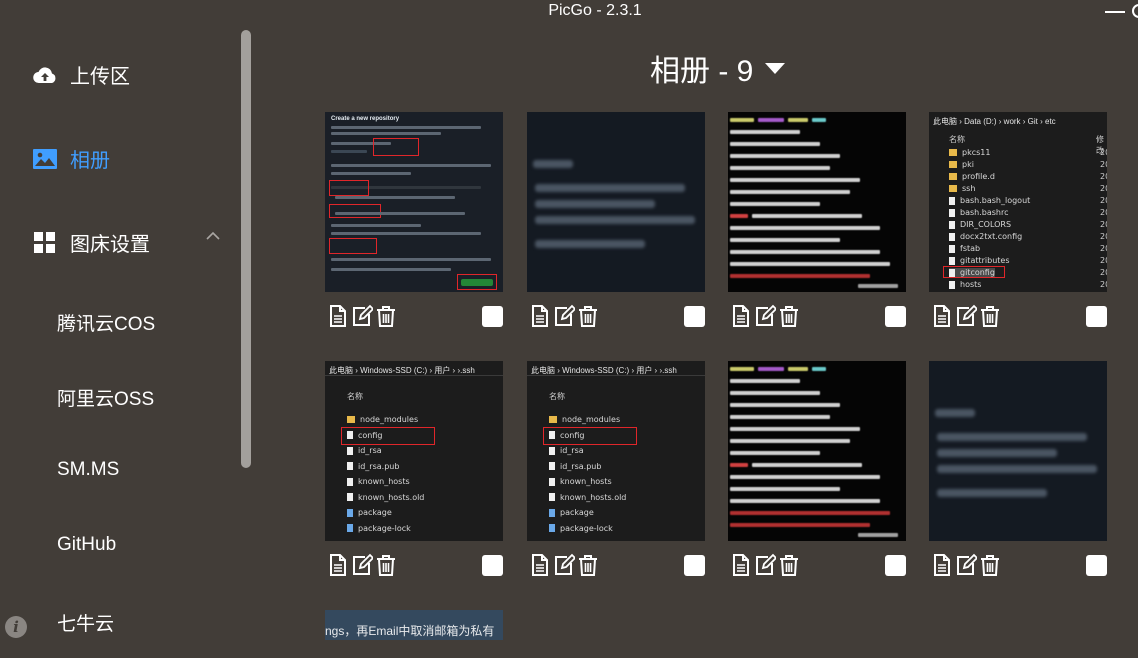 This screenshot has height=658, width=1138. I want to click on gallery-card, so click(818, 470).